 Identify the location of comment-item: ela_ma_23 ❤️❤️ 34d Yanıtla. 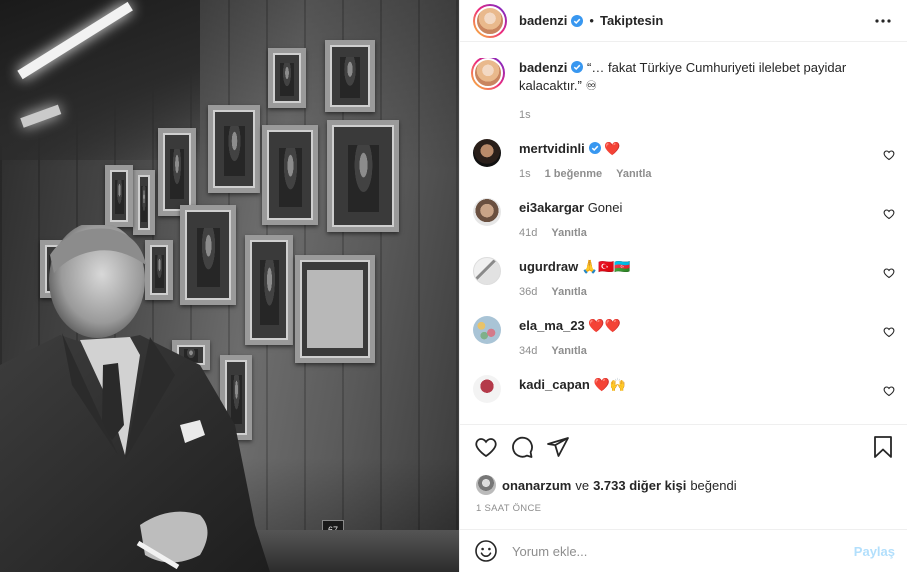
(684, 336).